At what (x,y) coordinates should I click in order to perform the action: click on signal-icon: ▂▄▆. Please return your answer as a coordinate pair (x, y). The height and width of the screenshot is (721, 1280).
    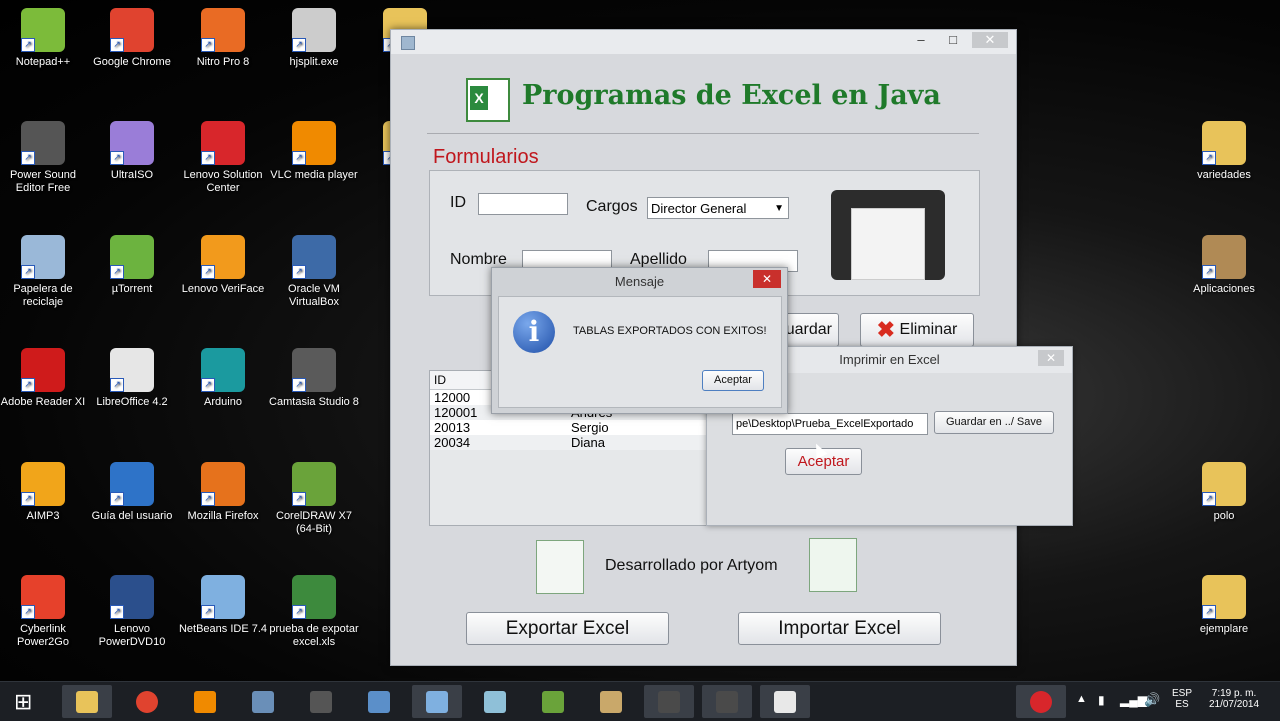
    Looking at the image, I should click on (1133, 700).